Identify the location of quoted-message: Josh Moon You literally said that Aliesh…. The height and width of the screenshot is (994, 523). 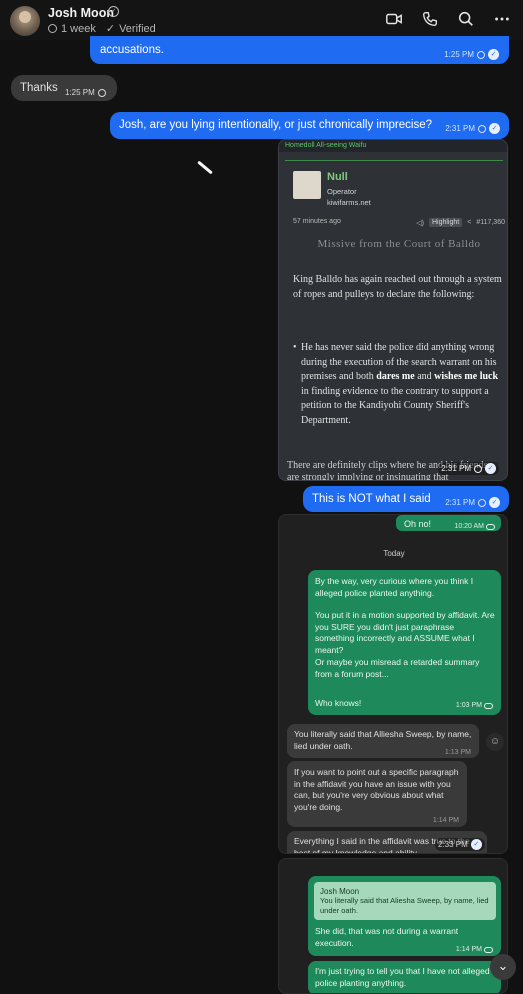
(405, 901).